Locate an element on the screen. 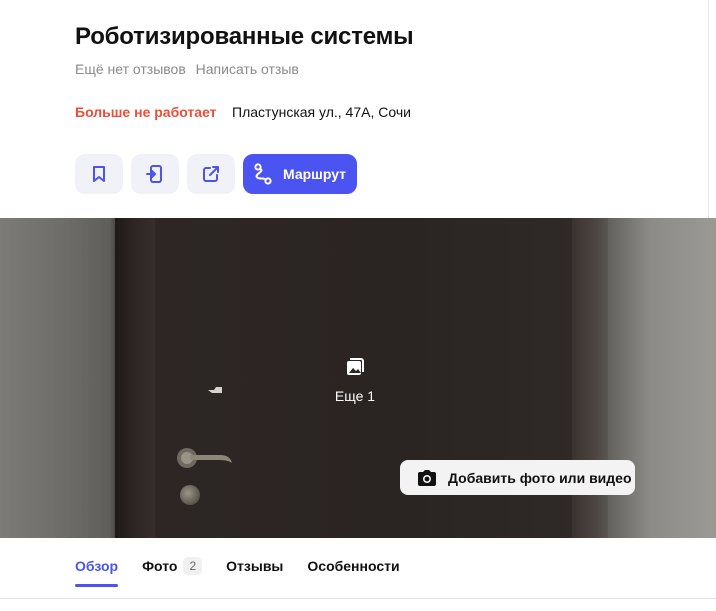  tab-reviews-label: Отзывы is located at coordinates (255, 566).